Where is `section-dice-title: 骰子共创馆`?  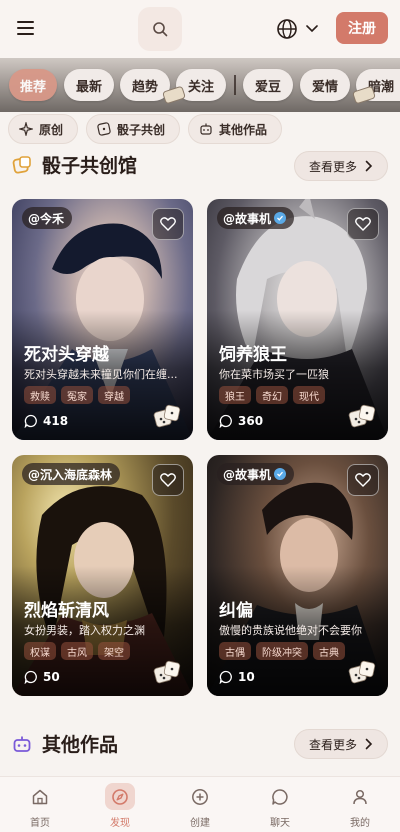 section-dice-title: 骰子共创馆 is located at coordinates (74, 164).